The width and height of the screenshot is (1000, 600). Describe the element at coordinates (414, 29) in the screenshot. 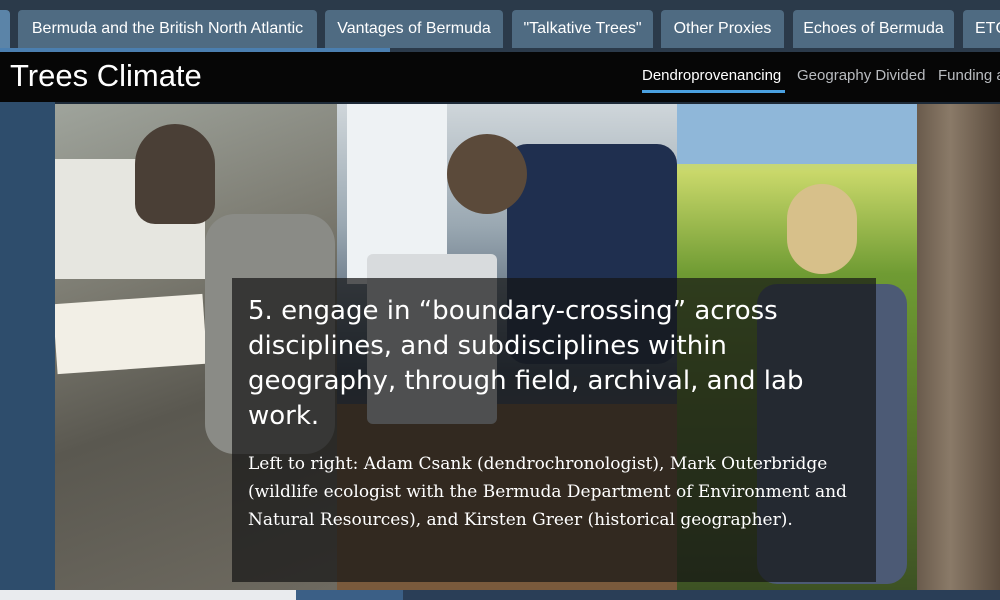

I see `tab-vantages-of-bermuda: Vantages of Bermuda` at that location.